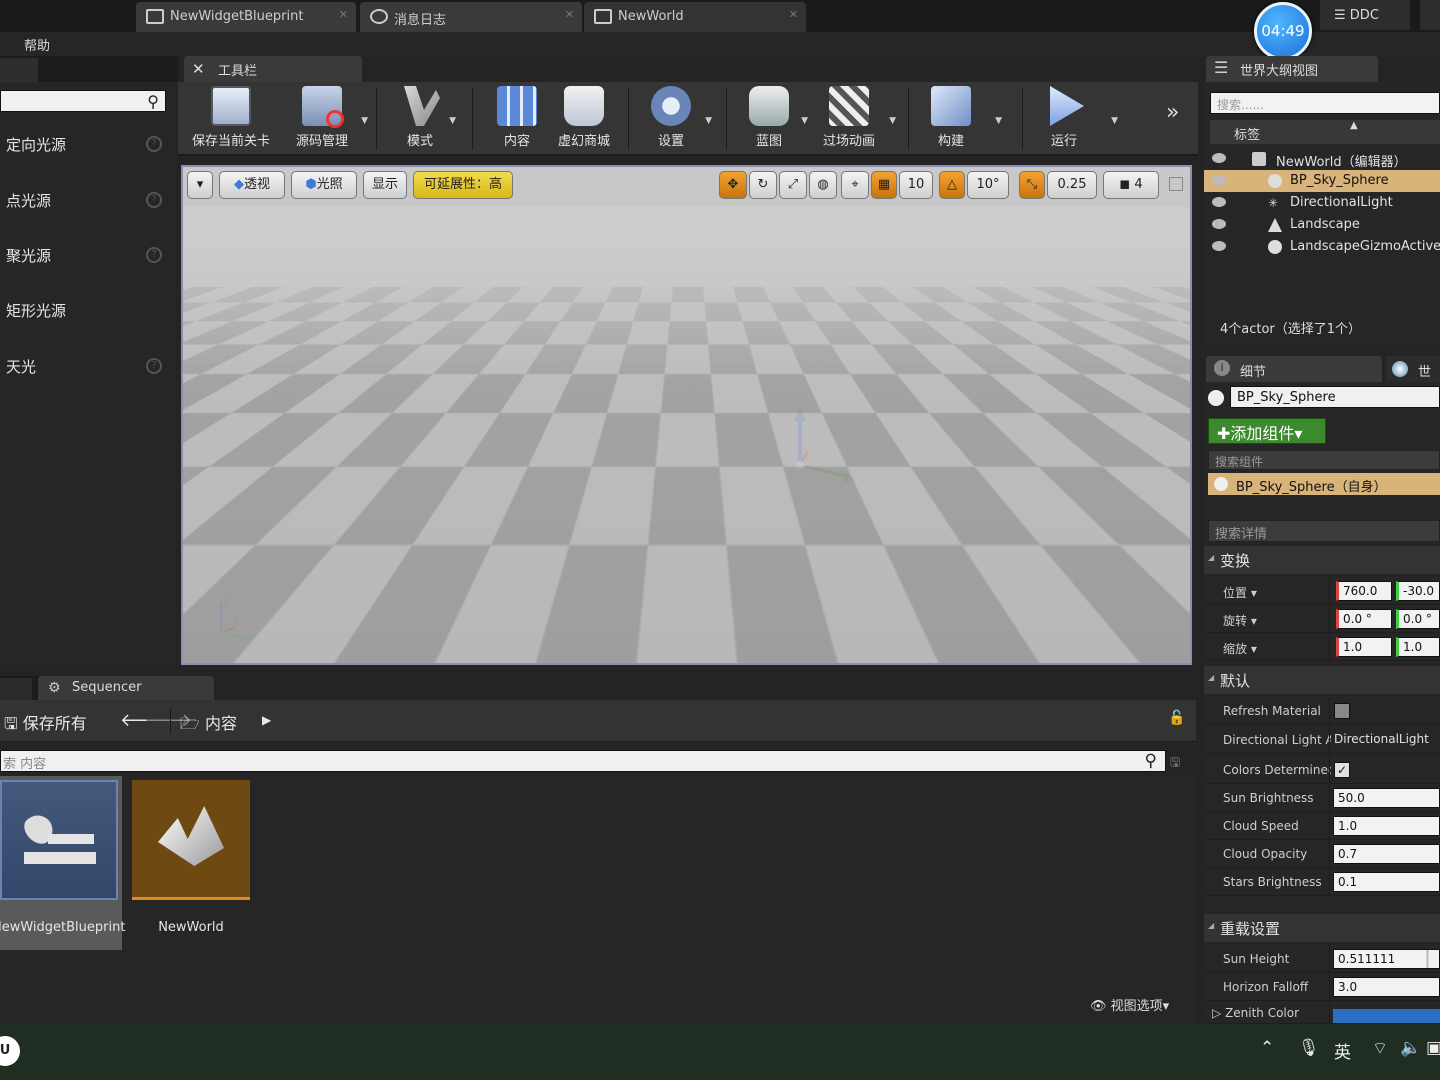  What do you see at coordinates (1381, 739) in the screenshot?
I see `directional-light-actor-picker: DirectionalLight` at bounding box center [1381, 739].